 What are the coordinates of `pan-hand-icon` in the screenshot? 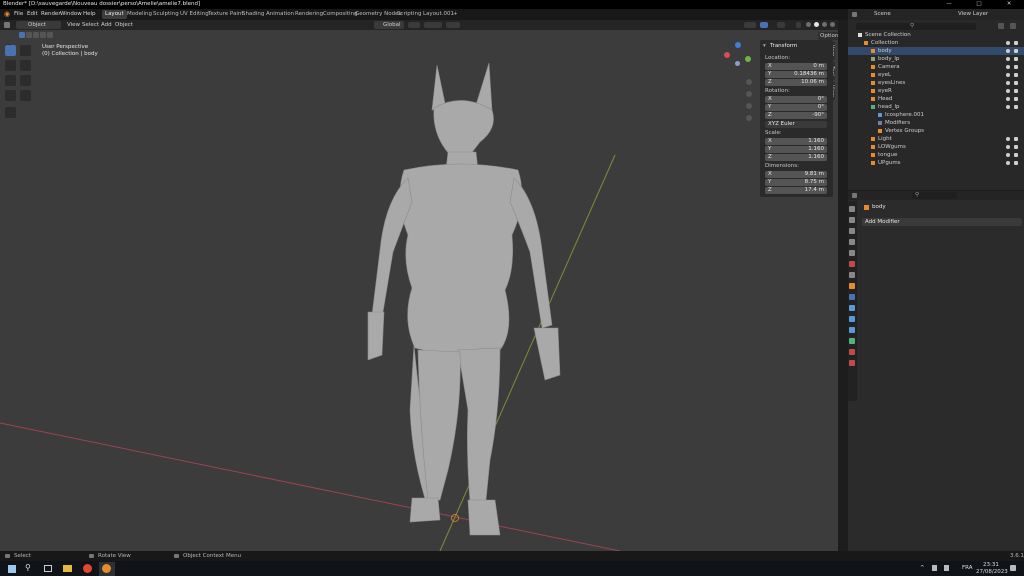 It's located at (749, 94).